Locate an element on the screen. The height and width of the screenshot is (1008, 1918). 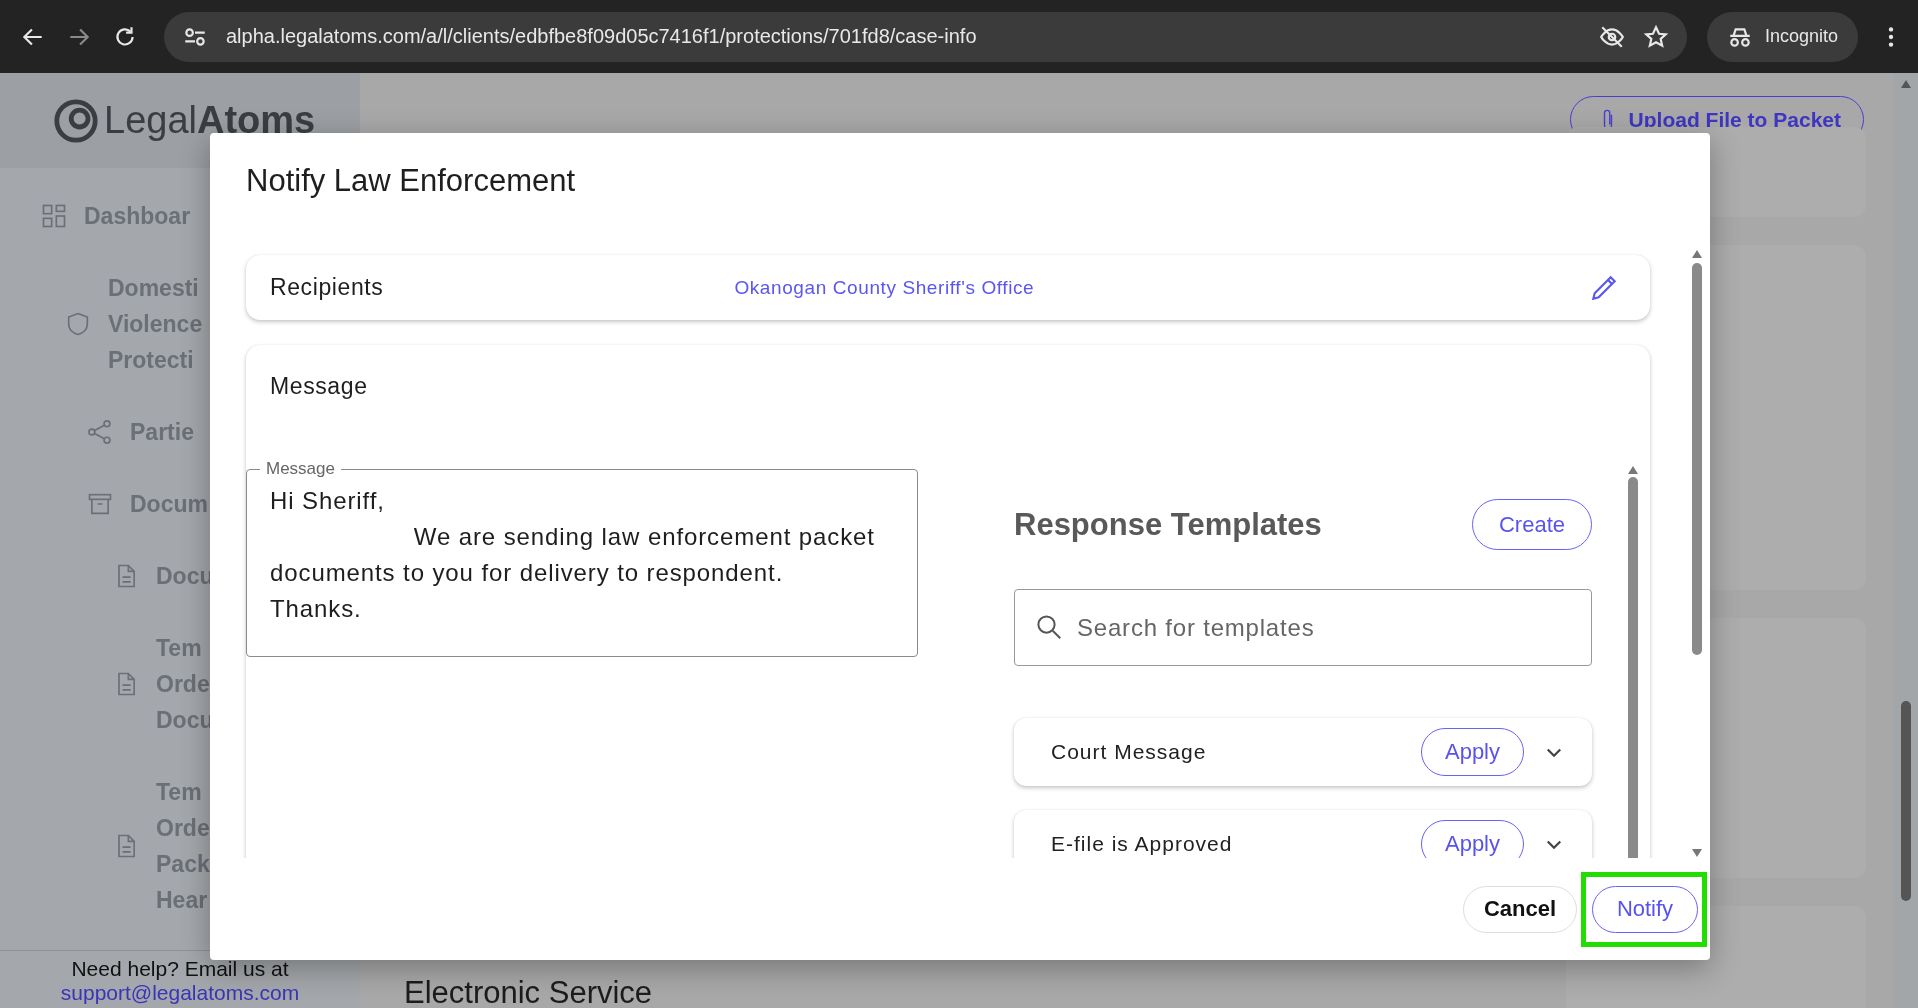
templates-heading: Response Templates is located at coordinates (1168, 524).